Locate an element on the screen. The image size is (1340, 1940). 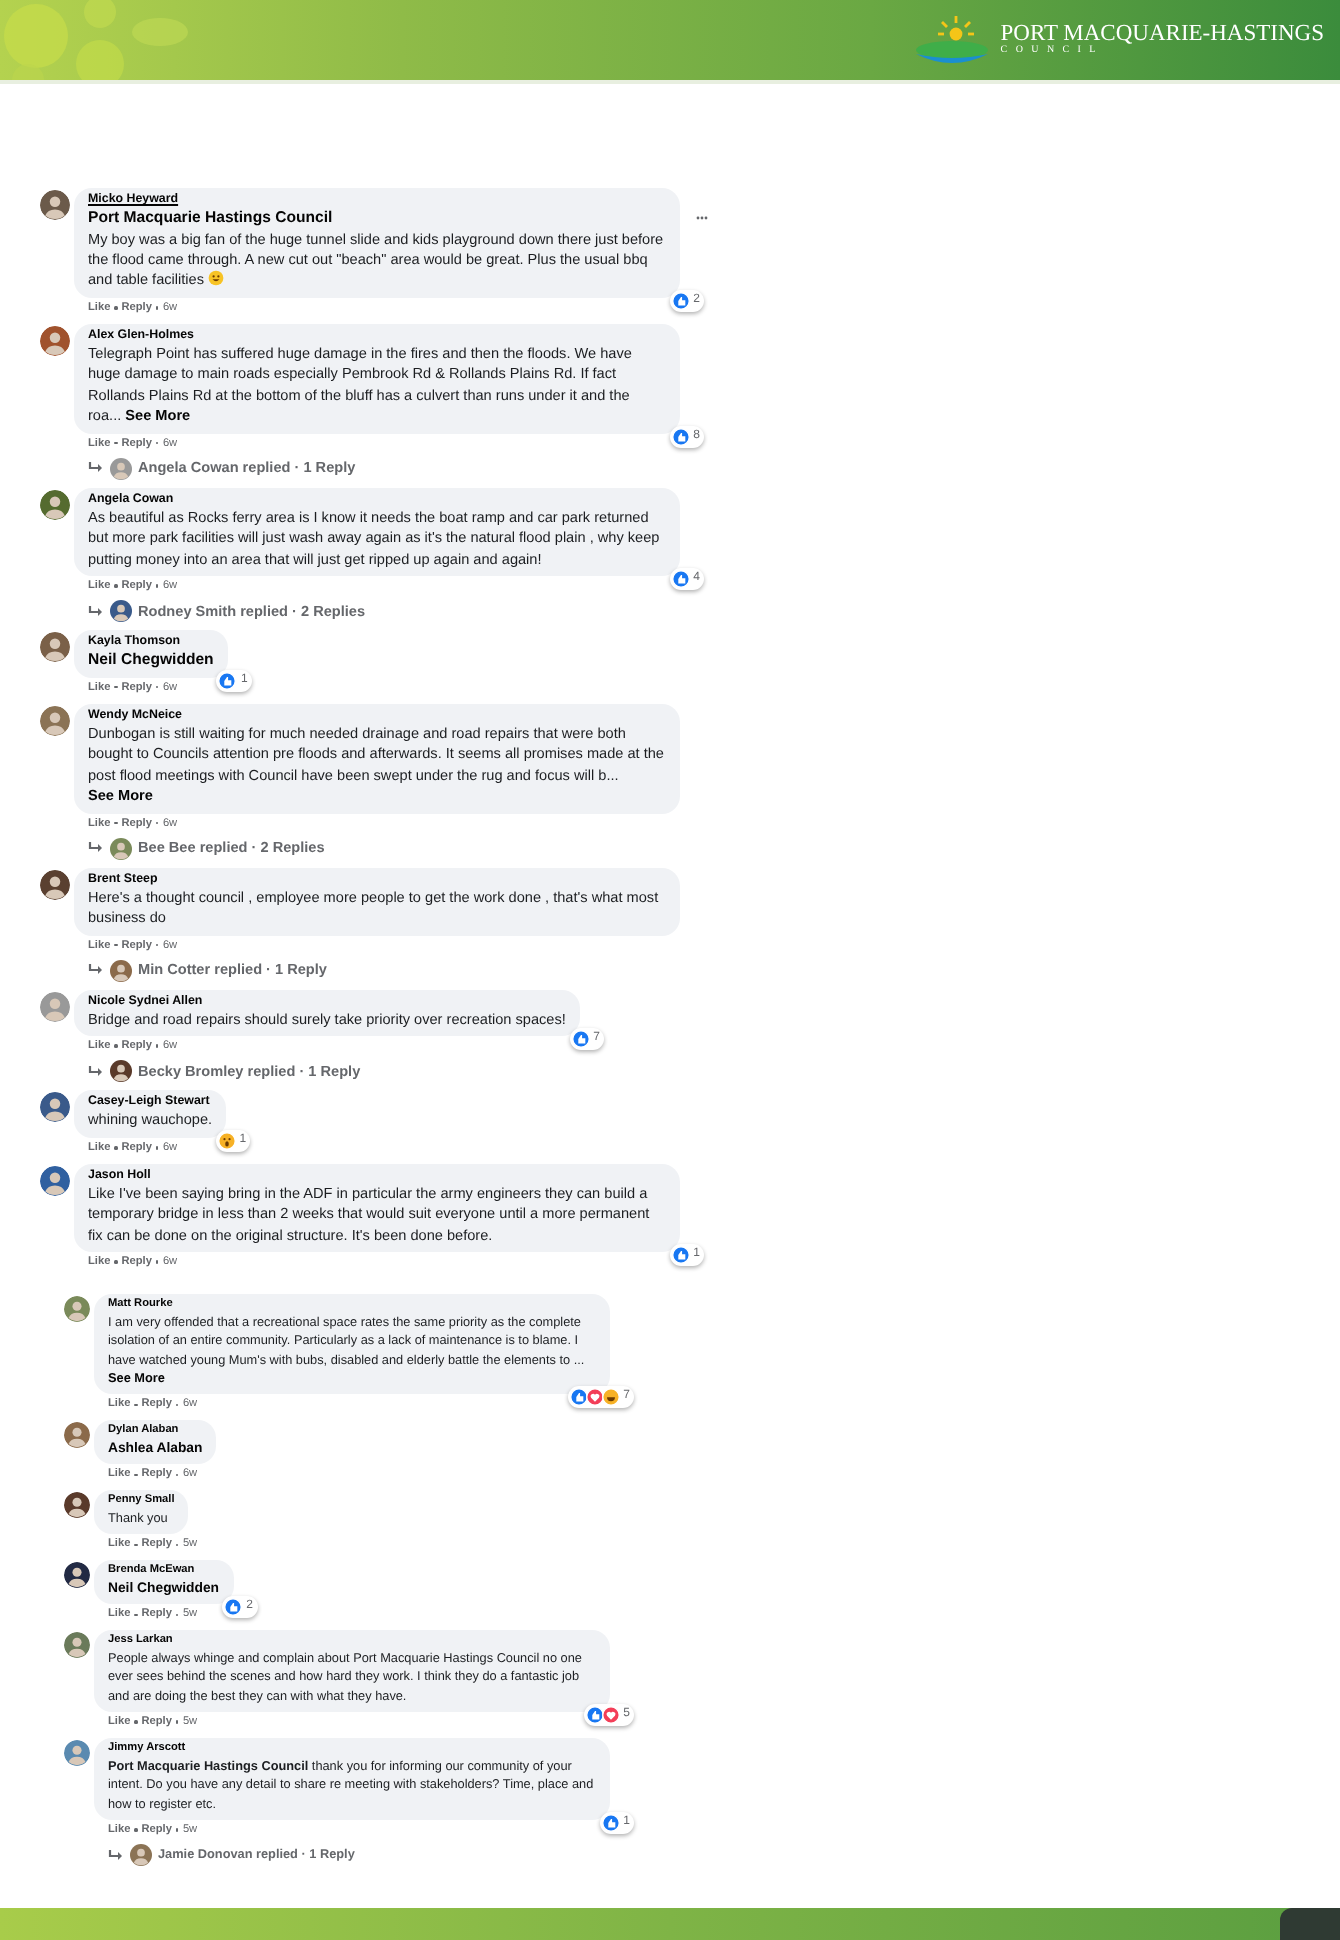
logo-title: PORT MACQUARIE-HASTINGS is located at coordinates (1162, 34).